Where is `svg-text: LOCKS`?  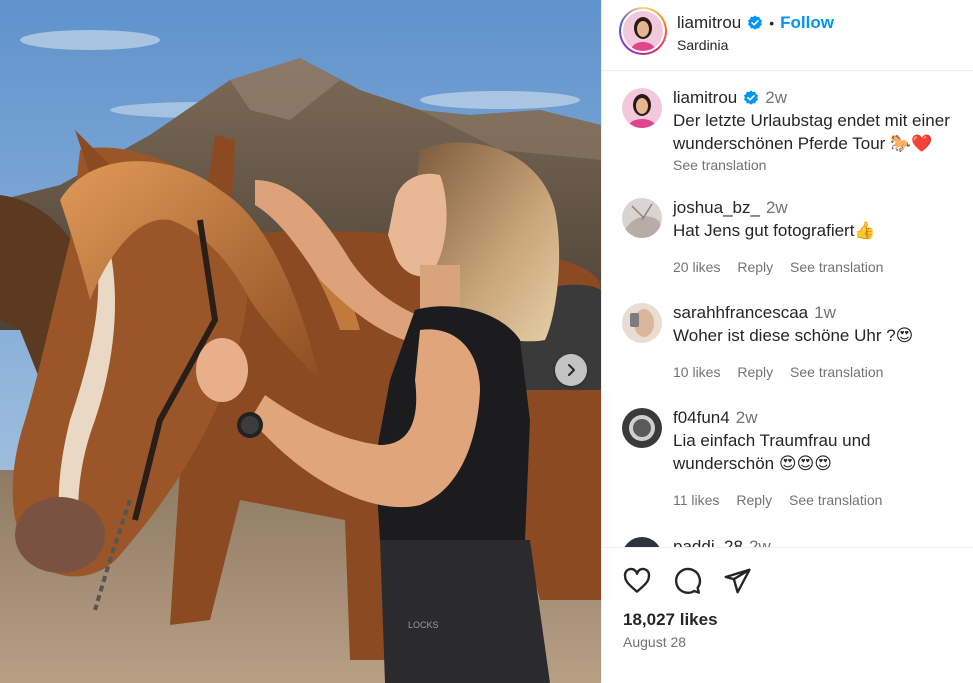 svg-text: LOCKS is located at coordinates (423, 625).